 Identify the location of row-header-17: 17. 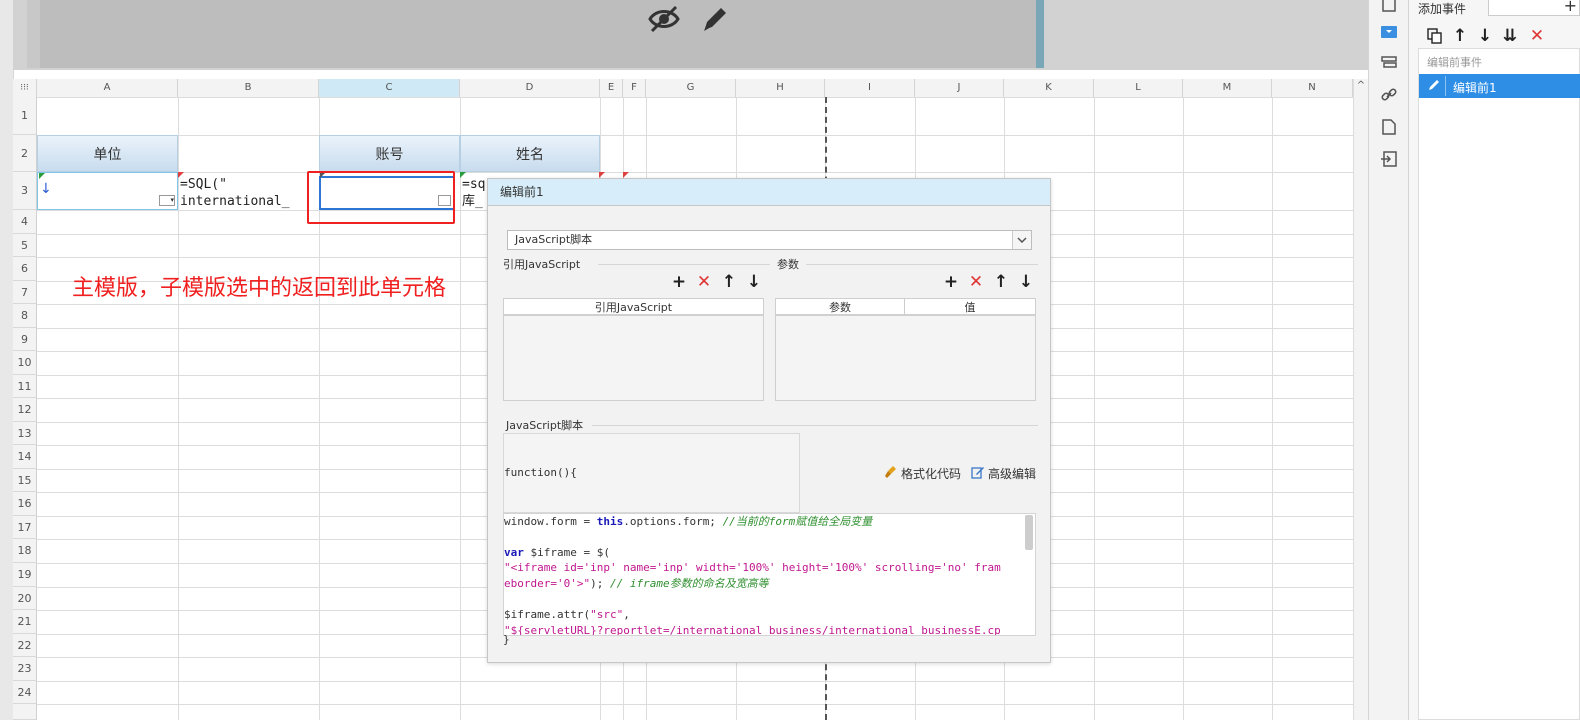
(25, 527).